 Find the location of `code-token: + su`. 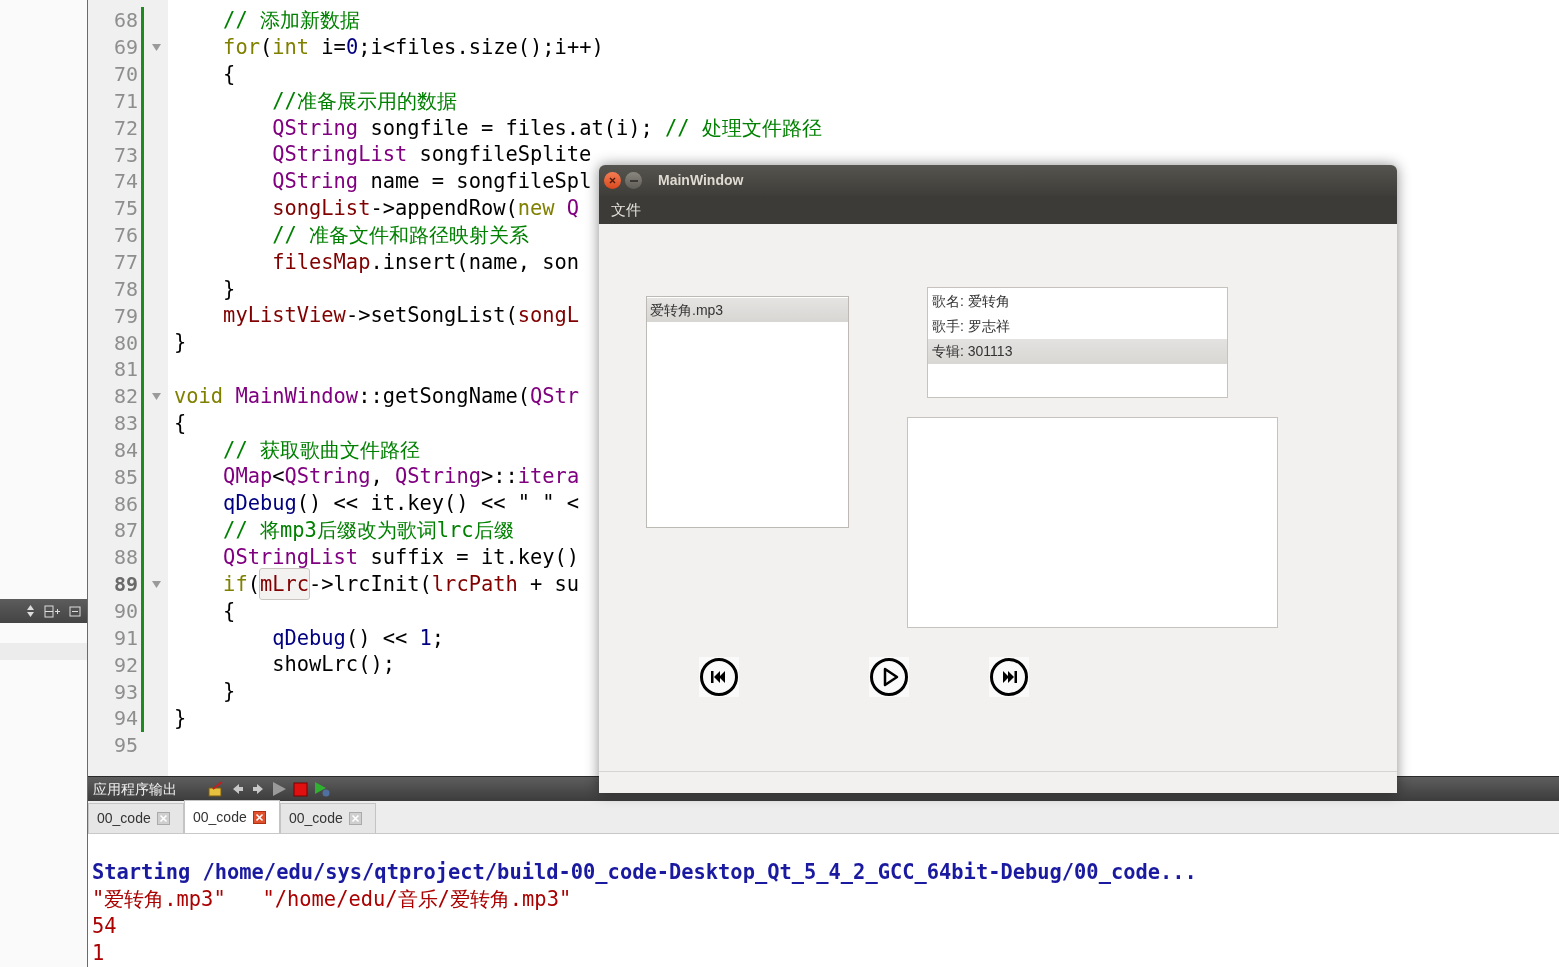

code-token: + su is located at coordinates (554, 584).